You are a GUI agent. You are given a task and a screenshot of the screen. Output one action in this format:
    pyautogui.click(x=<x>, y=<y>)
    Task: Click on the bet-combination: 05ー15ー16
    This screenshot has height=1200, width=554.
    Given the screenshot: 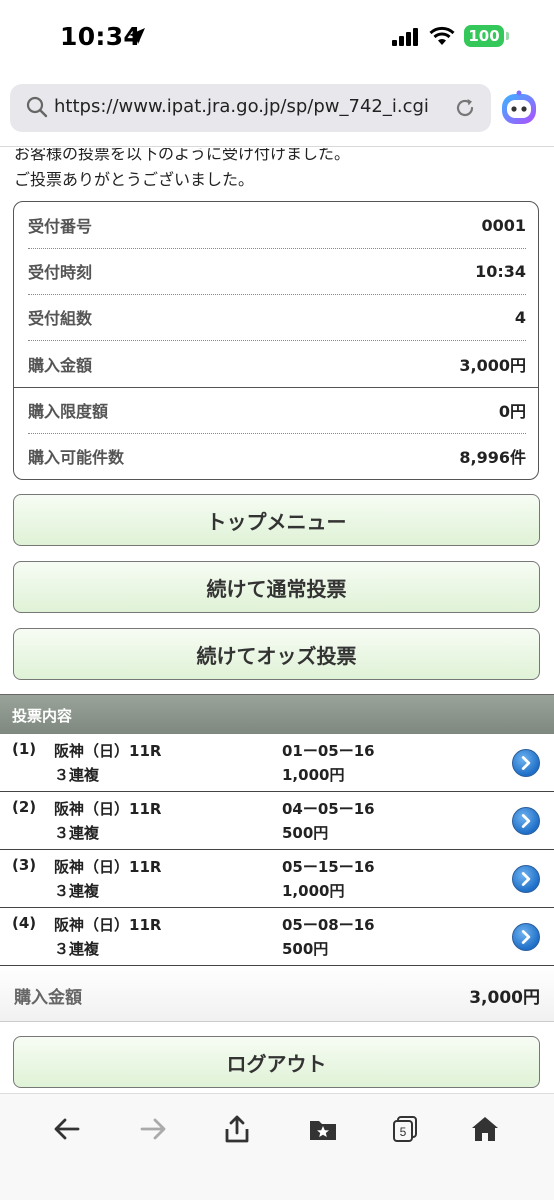 What is the action you would take?
    pyautogui.click(x=328, y=867)
    